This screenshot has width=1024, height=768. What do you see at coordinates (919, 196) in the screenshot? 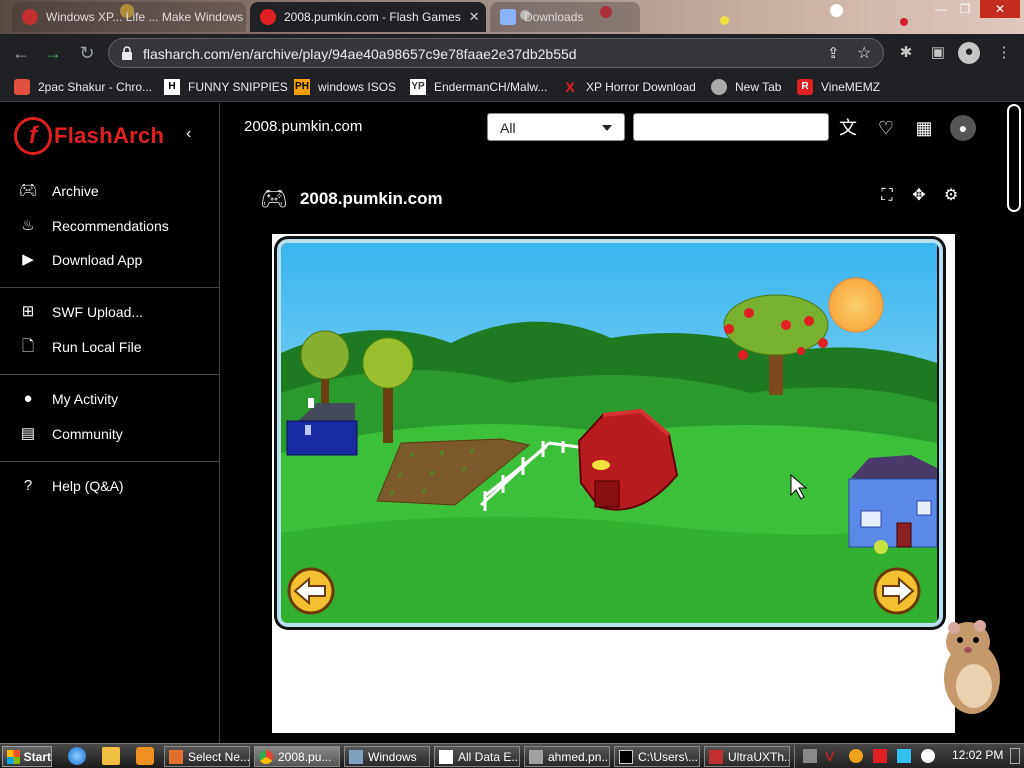
I see `move-icon: ✥` at bounding box center [919, 196].